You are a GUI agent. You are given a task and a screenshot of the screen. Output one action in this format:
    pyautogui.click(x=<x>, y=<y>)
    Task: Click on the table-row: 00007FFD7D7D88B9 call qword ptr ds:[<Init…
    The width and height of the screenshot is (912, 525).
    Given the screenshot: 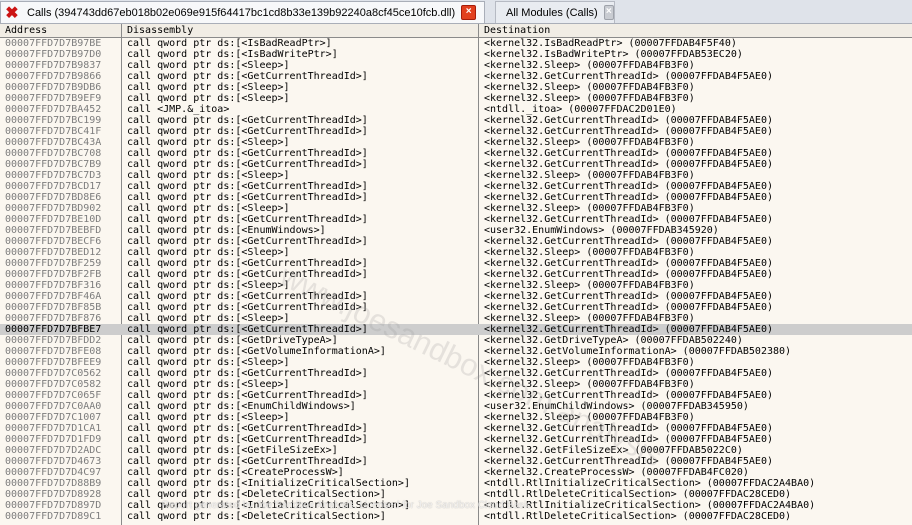 What is the action you would take?
    pyautogui.click(x=456, y=483)
    